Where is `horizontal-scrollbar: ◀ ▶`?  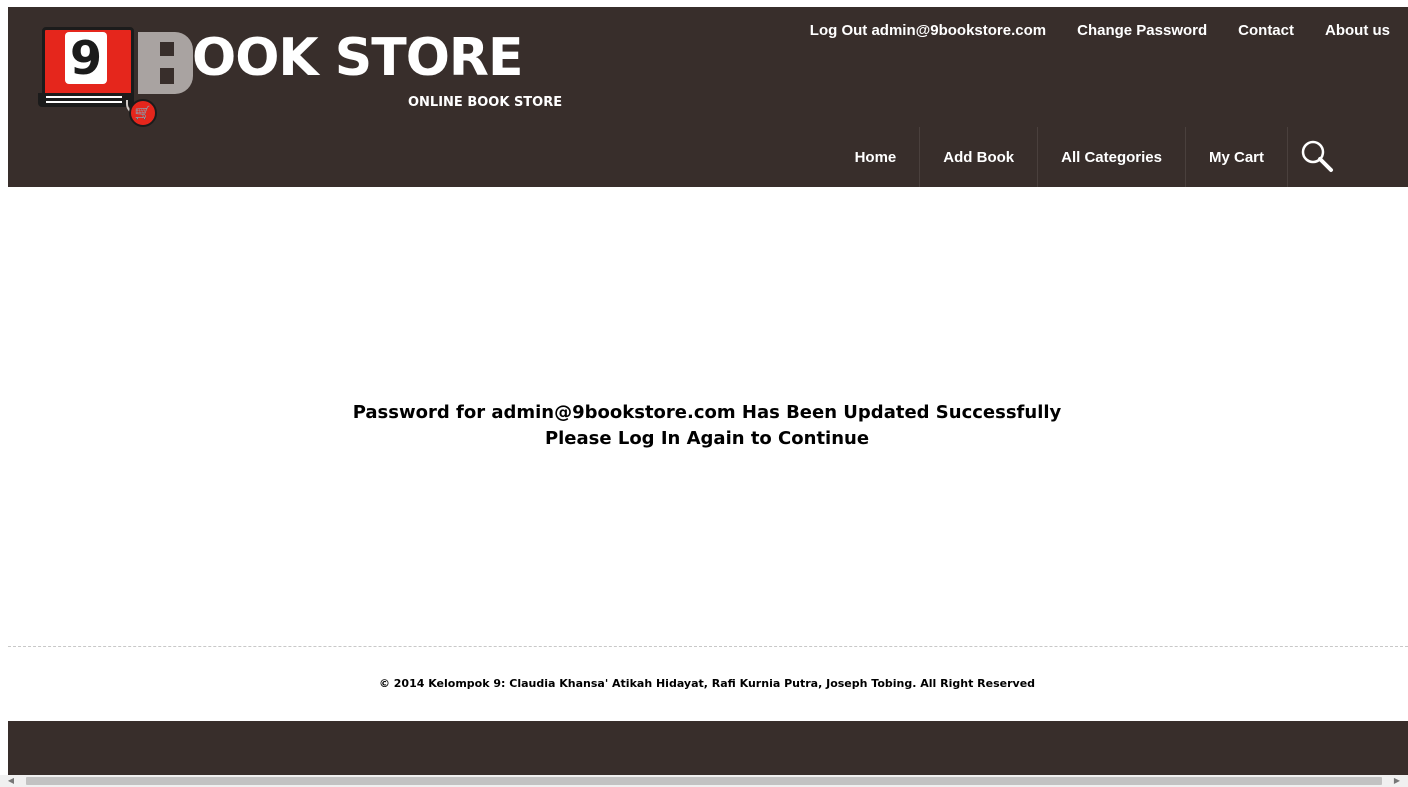
horizontal-scrollbar: ◀ ▶ is located at coordinates (704, 781).